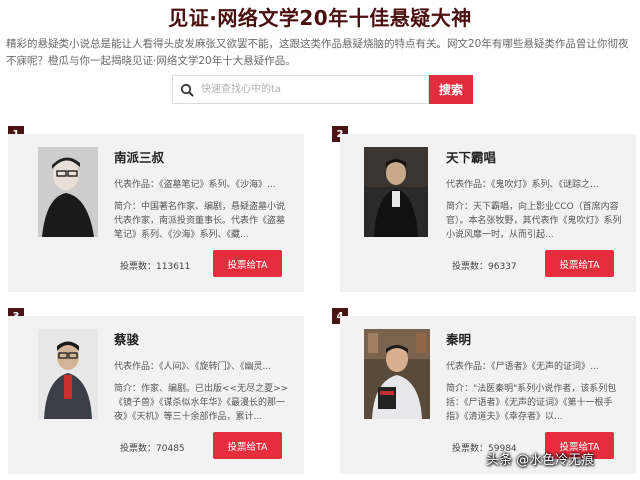 The height and width of the screenshot is (480, 640). What do you see at coordinates (170, 449) in the screenshot?
I see `vote-count-value: 70485` at bounding box center [170, 449].